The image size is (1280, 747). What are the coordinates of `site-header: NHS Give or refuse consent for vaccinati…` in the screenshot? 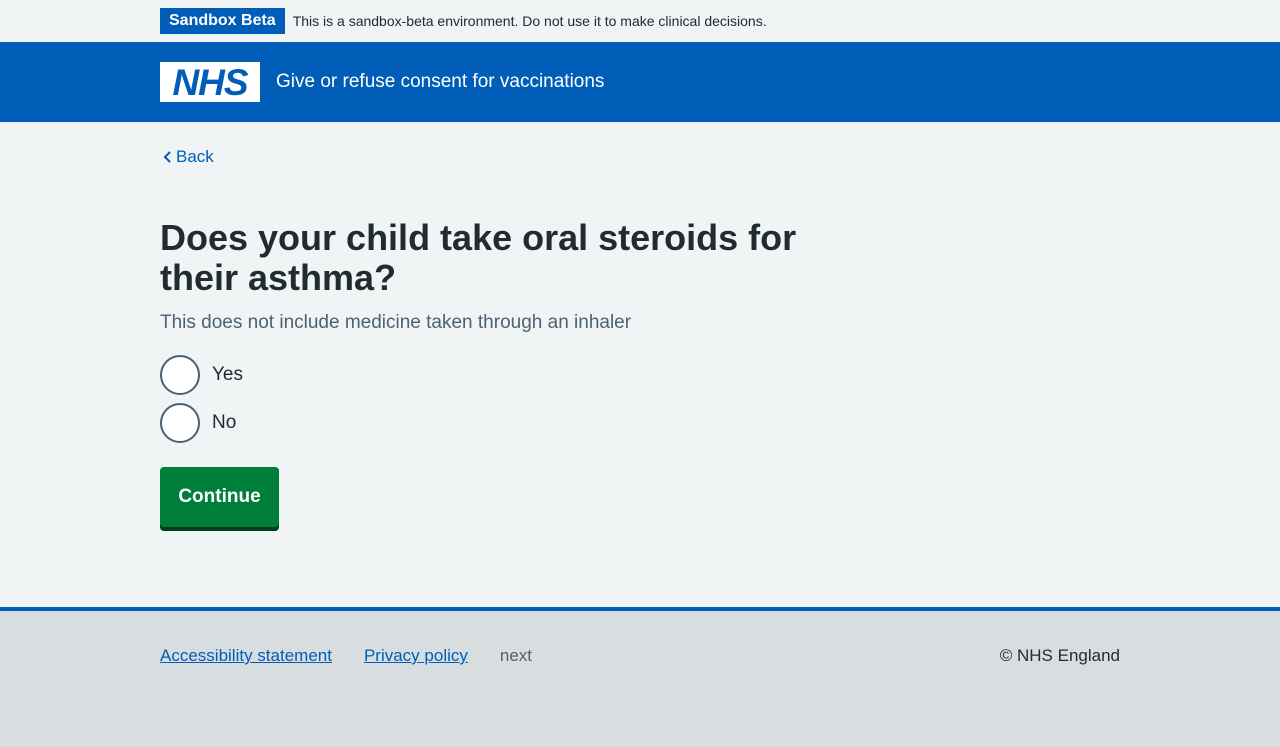 It's located at (640, 82).